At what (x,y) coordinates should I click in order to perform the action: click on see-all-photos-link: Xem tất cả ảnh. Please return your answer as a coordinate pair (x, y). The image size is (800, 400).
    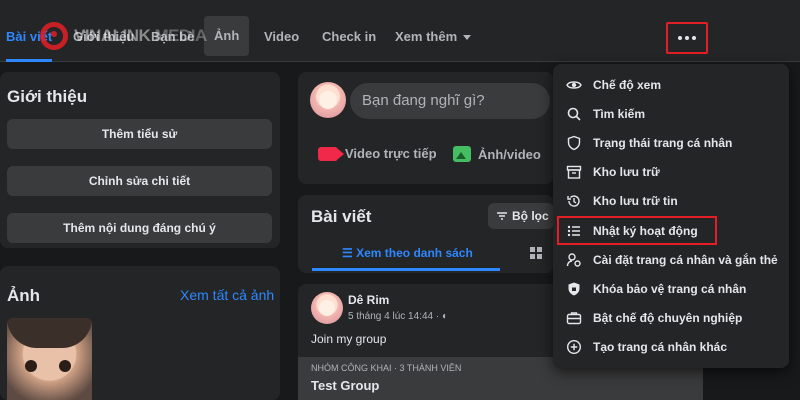
    Looking at the image, I should click on (227, 295).